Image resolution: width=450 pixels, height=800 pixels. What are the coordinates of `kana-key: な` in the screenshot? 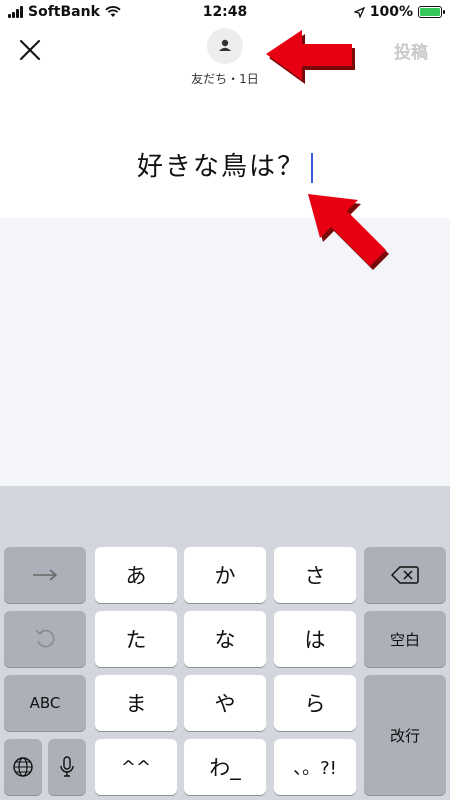 It's located at (225, 639).